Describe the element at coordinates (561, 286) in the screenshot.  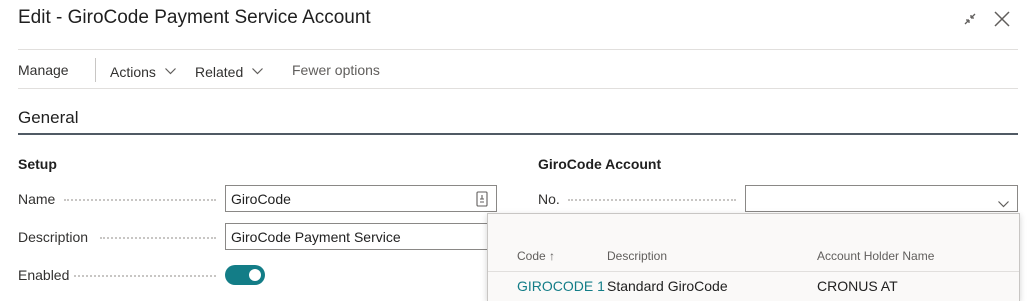
I see `row-code: GIROCODE 1` at that location.